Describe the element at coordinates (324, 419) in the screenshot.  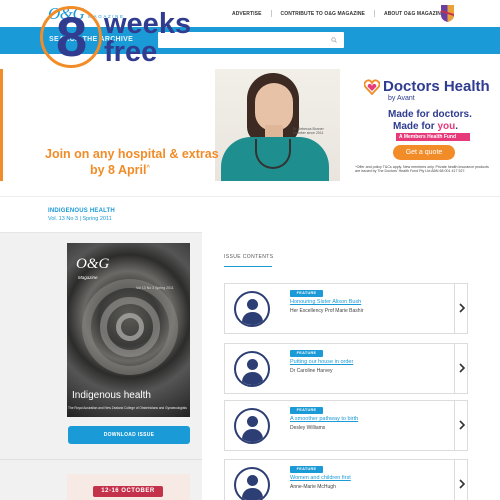
I see `article-title-link: A smoother pathway to birth` at that location.